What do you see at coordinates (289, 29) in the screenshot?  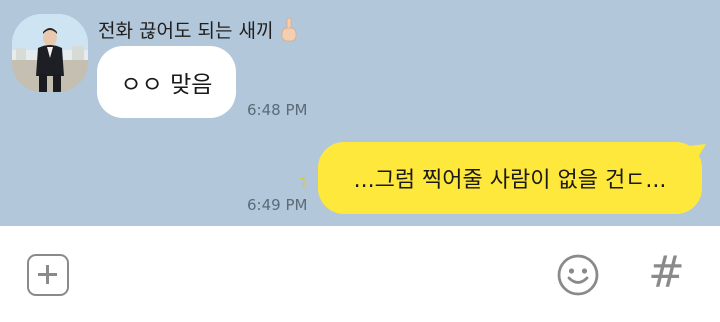 I see `middle-finger-emoji-icon` at bounding box center [289, 29].